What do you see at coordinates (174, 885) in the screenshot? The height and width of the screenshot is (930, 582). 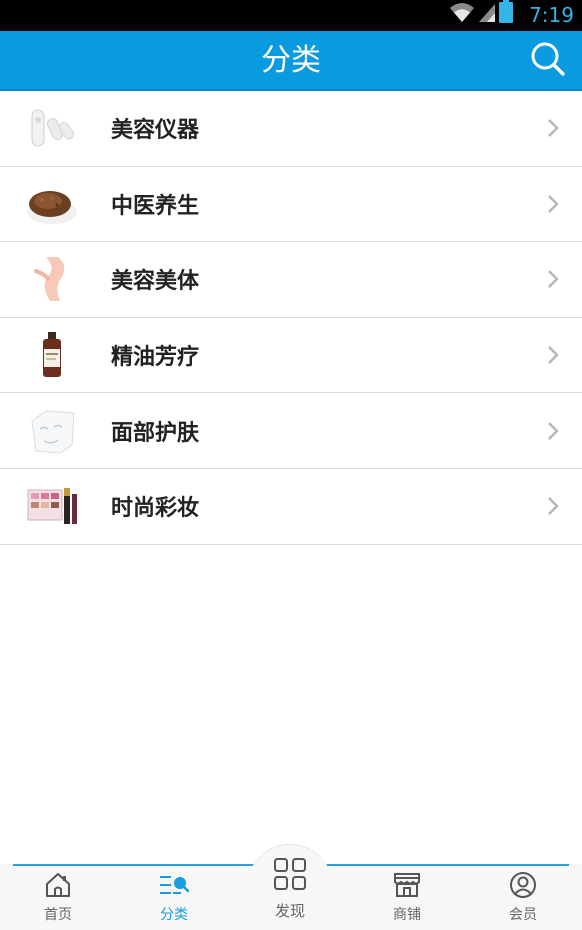 I see `category-icon` at bounding box center [174, 885].